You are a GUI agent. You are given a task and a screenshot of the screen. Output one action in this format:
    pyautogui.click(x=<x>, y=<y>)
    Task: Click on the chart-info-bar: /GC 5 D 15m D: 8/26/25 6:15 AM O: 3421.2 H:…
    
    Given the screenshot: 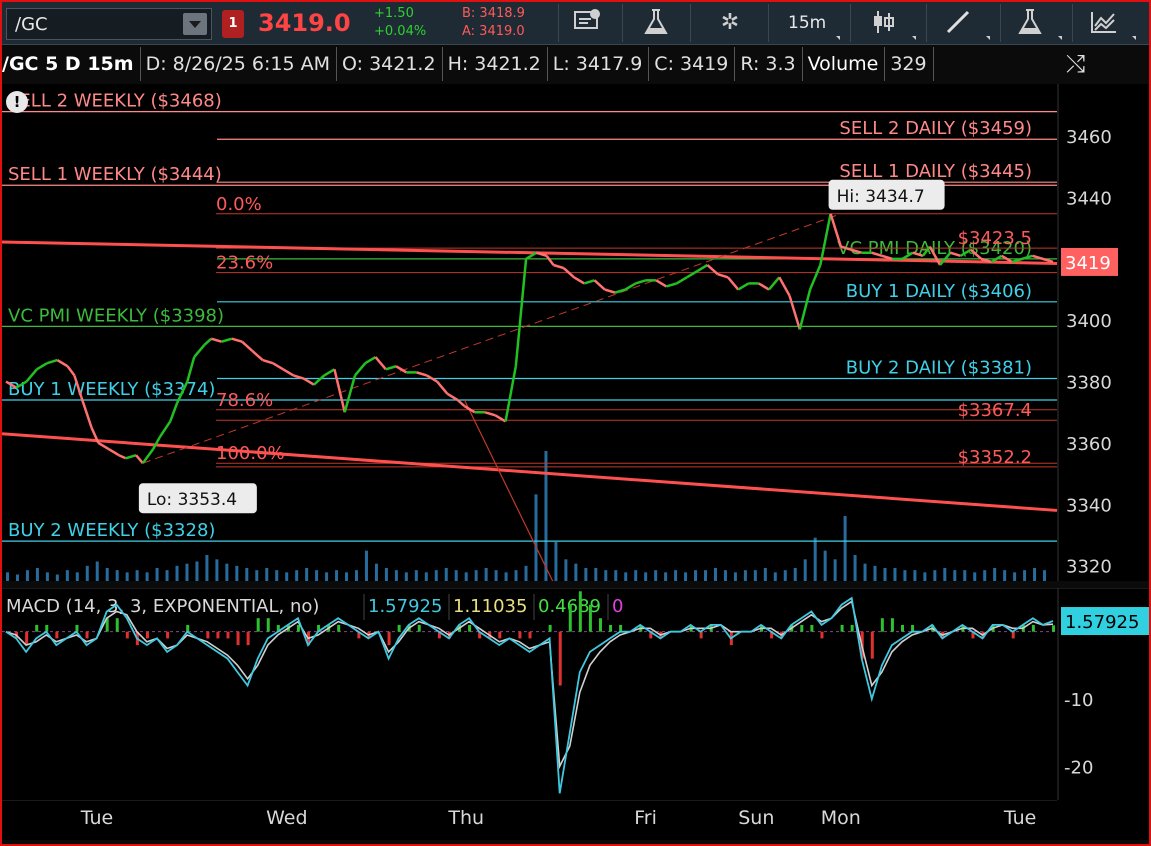 What is the action you would take?
    pyautogui.click(x=468, y=64)
    